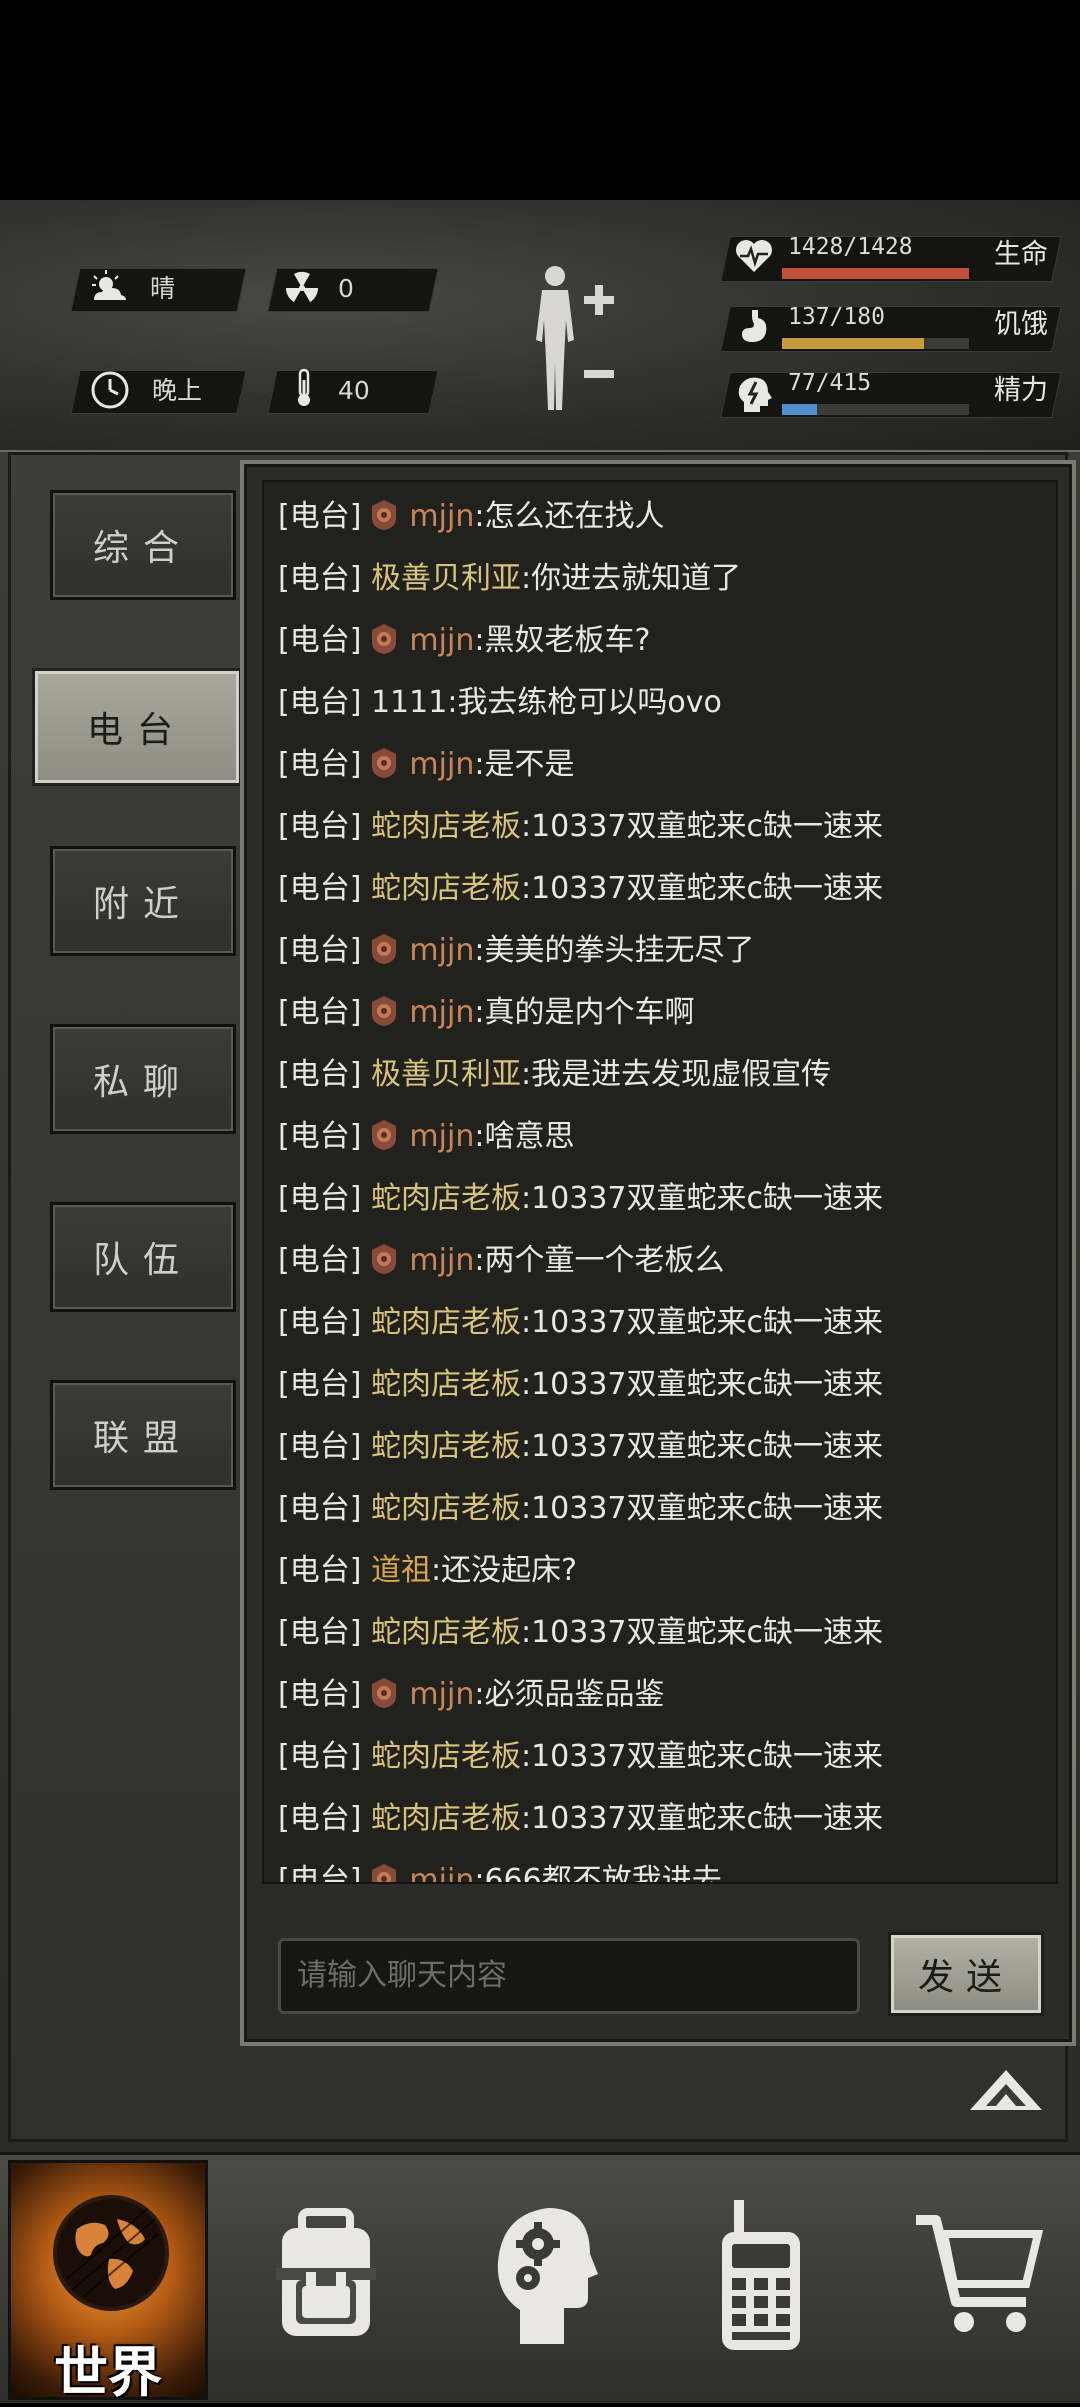 The height and width of the screenshot is (2407, 1080). I want to click on walkie-talkie-icon, so click(761, 2276).